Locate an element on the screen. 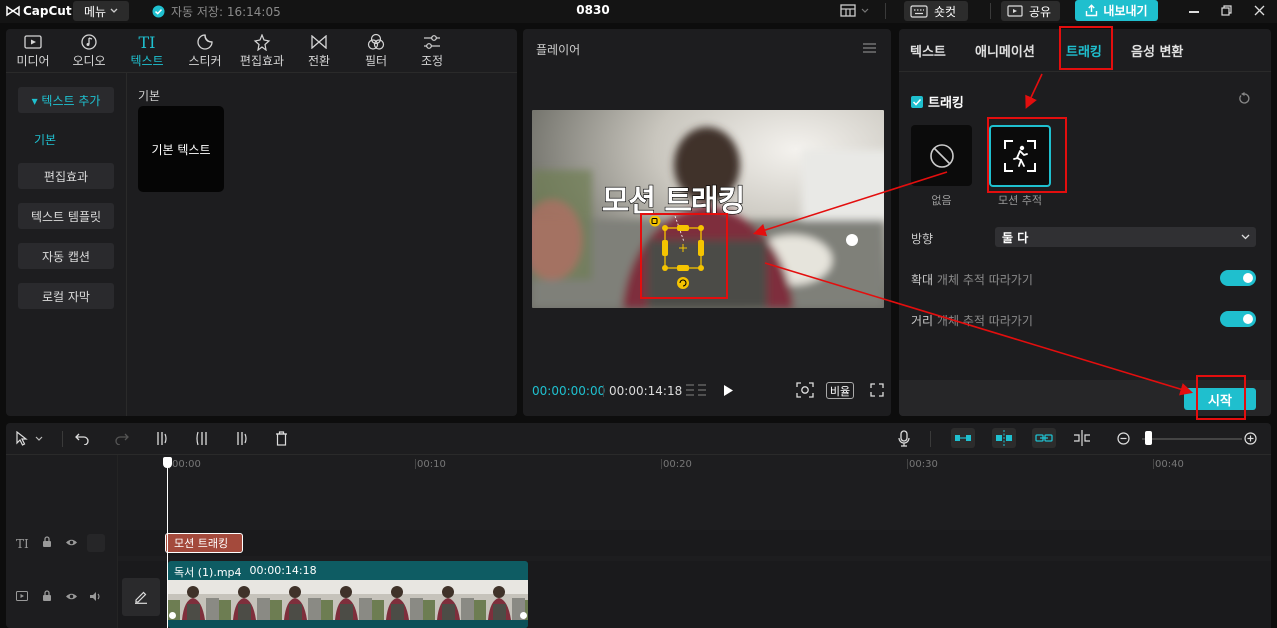 The image size is (1277, 628). video-track-icon is located at coordinates (22, 596).